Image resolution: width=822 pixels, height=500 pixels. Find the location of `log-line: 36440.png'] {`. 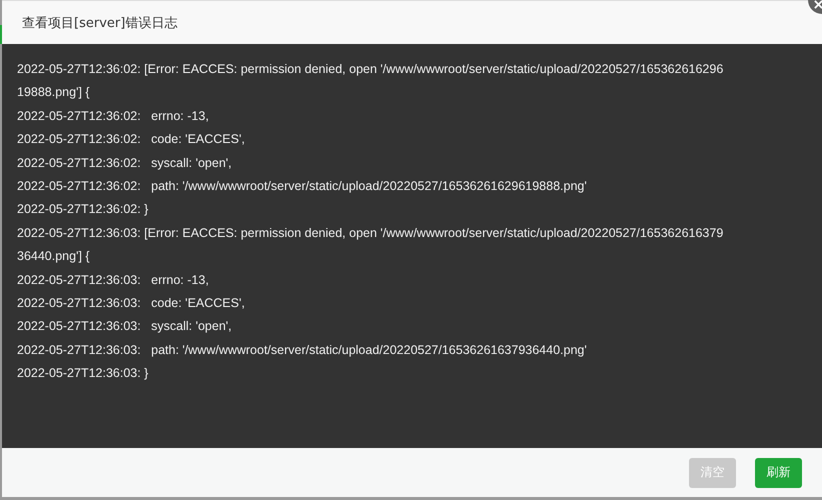

log-line: 36440.png'] { is located at coordinates (54, 257).